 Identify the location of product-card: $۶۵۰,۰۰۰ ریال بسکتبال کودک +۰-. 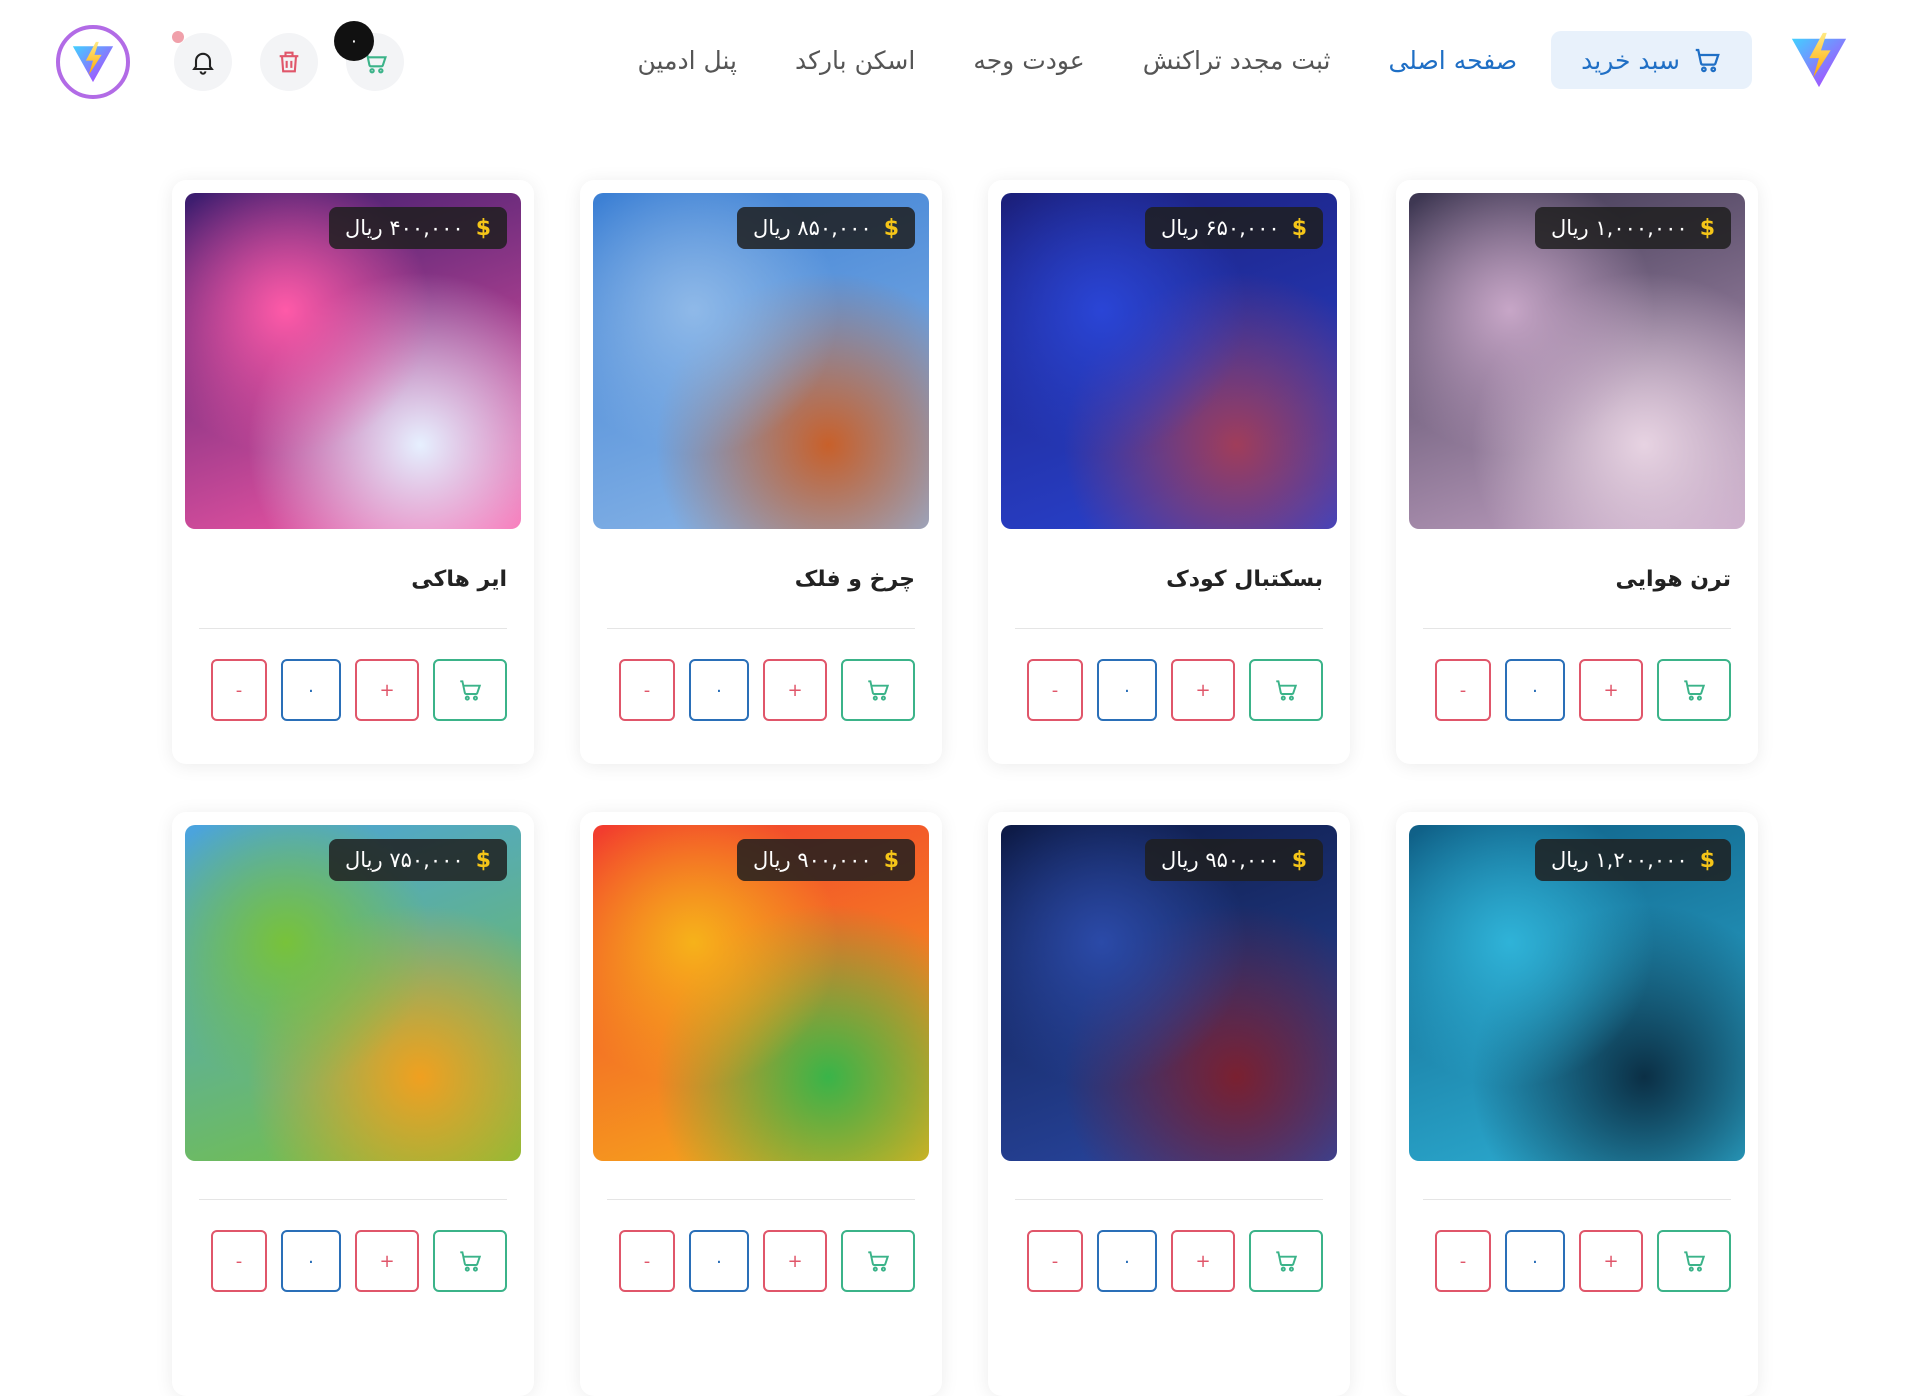
(1169, 472).